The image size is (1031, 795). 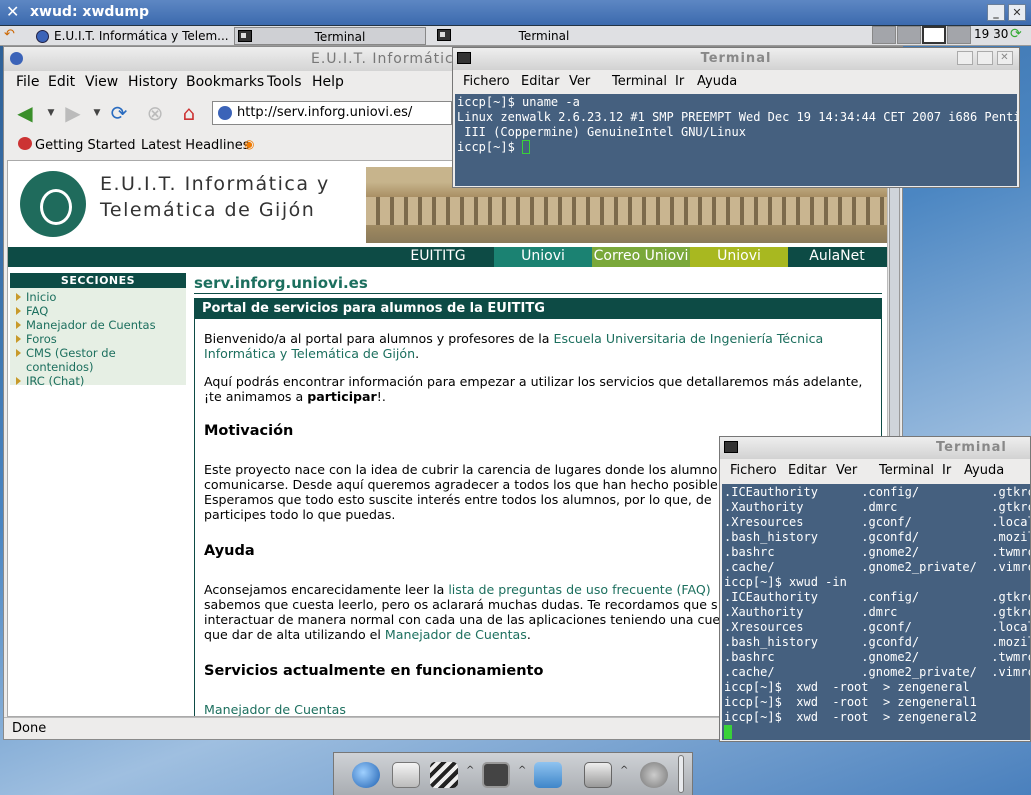 I want to click on heading-rule, so click(x=538, y=293).